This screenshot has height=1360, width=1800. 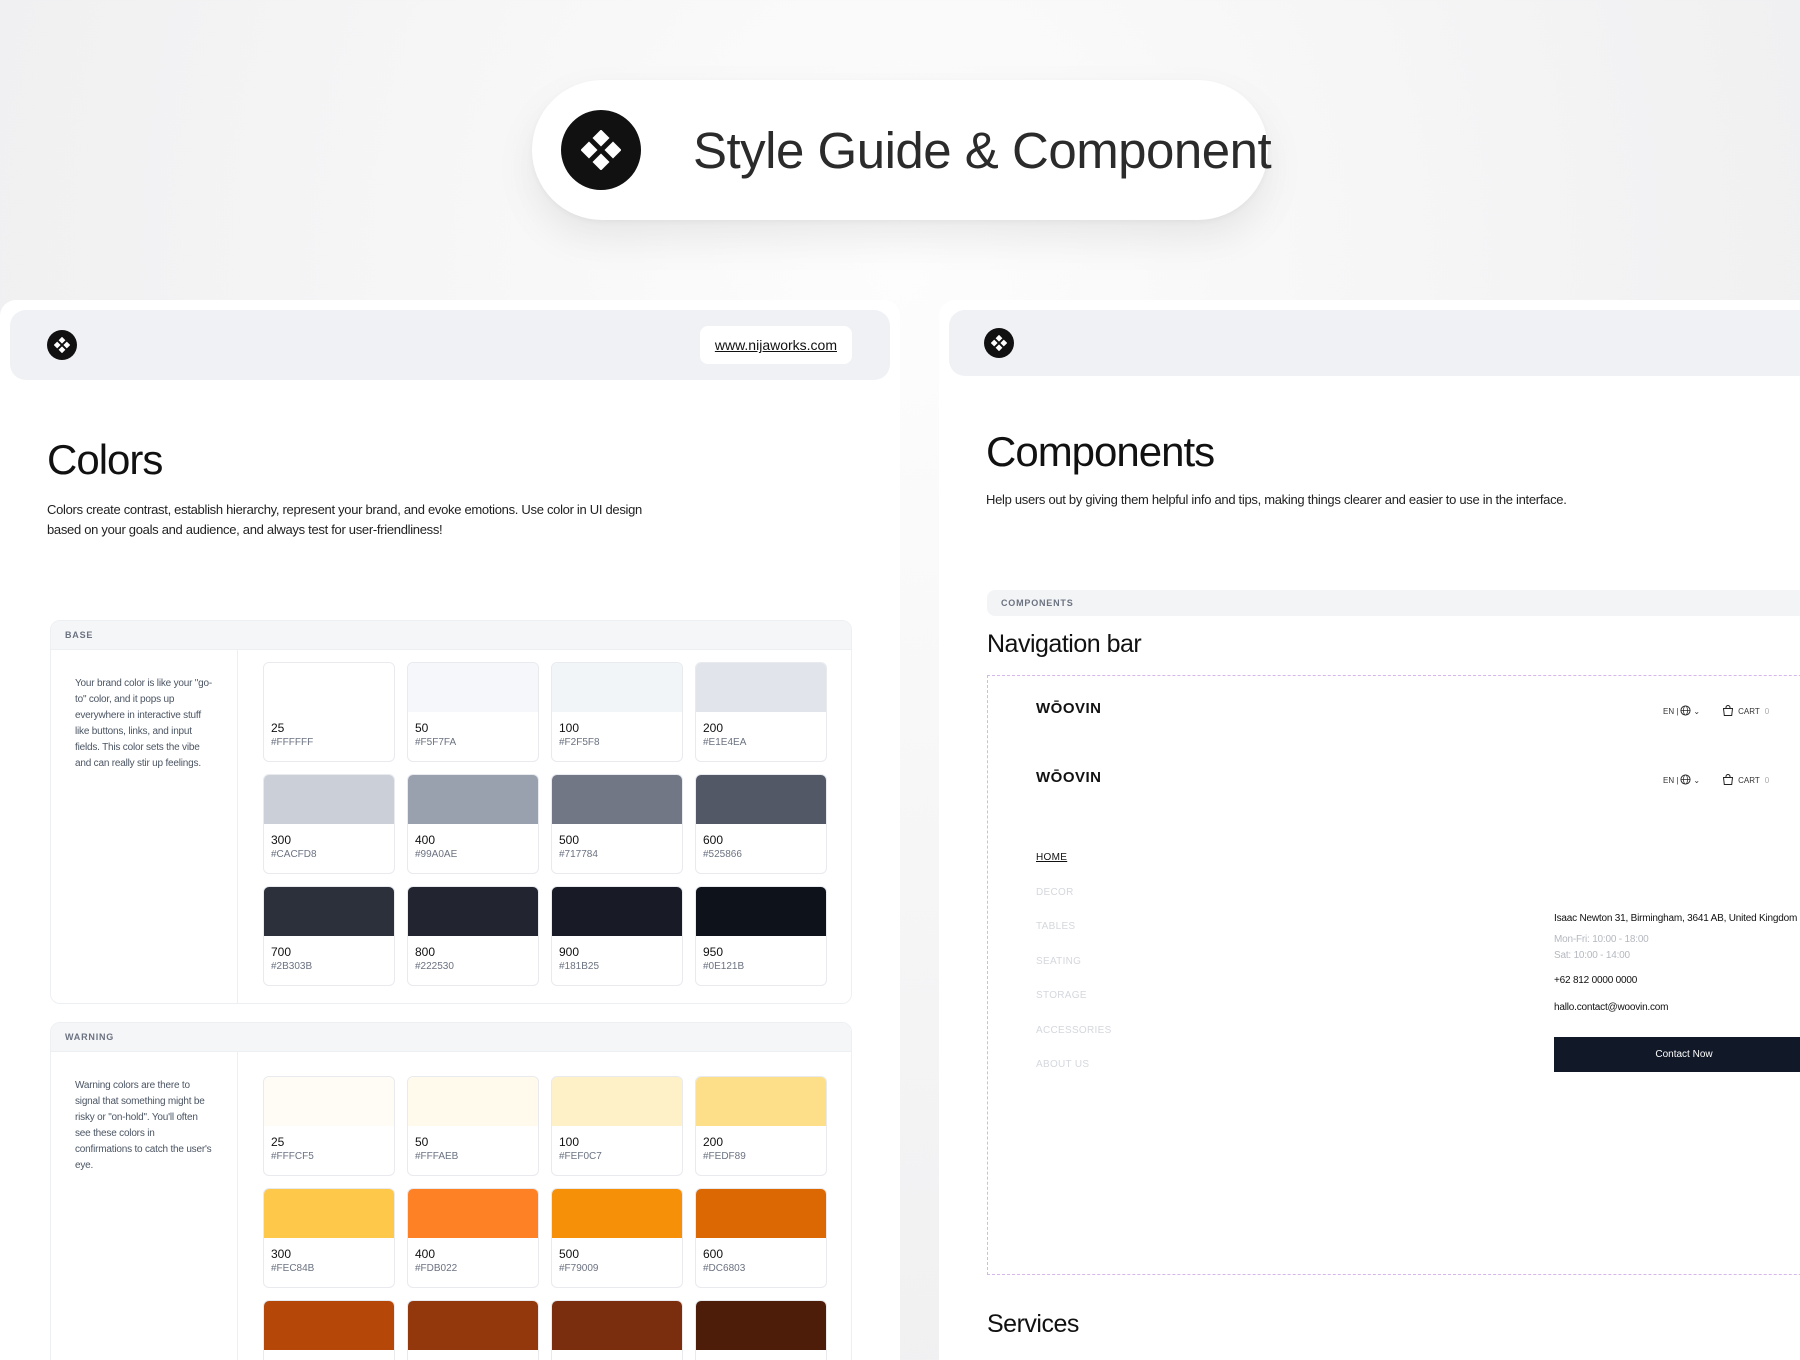 I want to click on color-swatch-500: 500 #717784, so click(x=617, y=824).